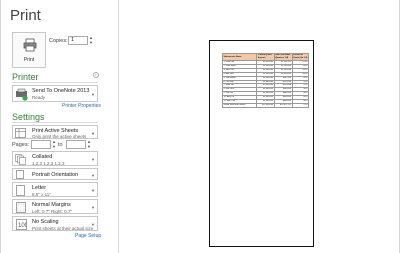 Image resolution: width=400 pixels, height=253 pixels. Describe the element at coordinates (39, 97) in the screenshot. I see `printer-status: Ready` at that location.